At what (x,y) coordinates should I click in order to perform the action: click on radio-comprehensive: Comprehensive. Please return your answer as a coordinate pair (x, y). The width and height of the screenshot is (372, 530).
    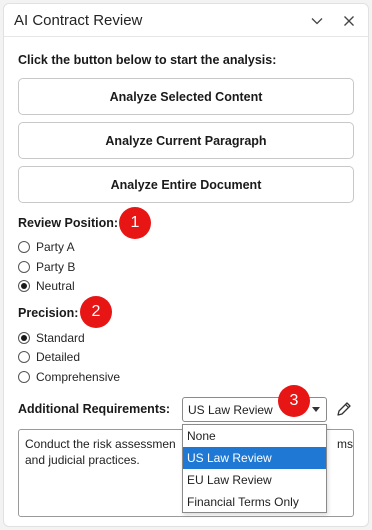
    Looking at the image, I should click on (69, 377).